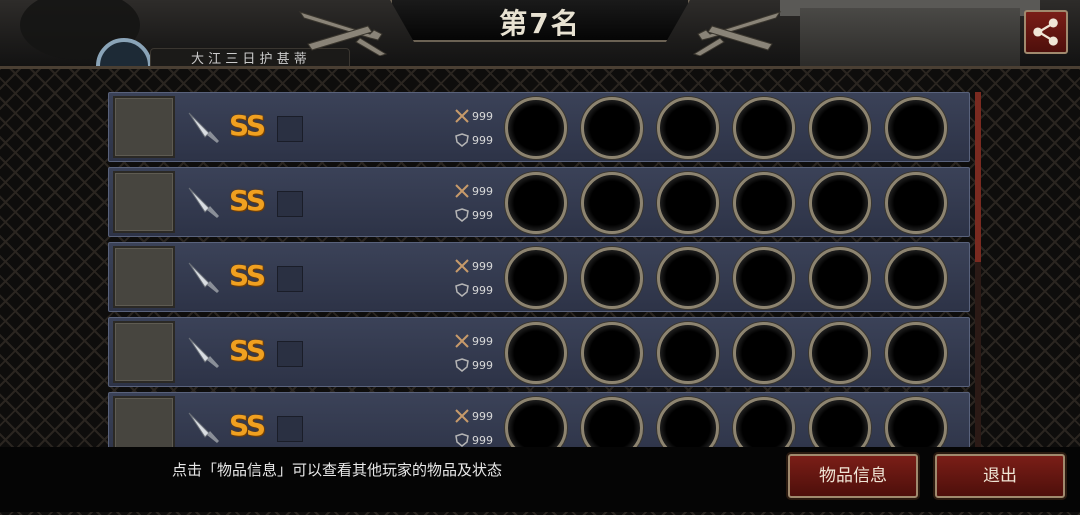 This screenshot has width=1080, height=515. What do you see at coordinates (340, 30) in the screenshot?
I see `crossed-guns-left-icon` at bounding box center [340, 30].